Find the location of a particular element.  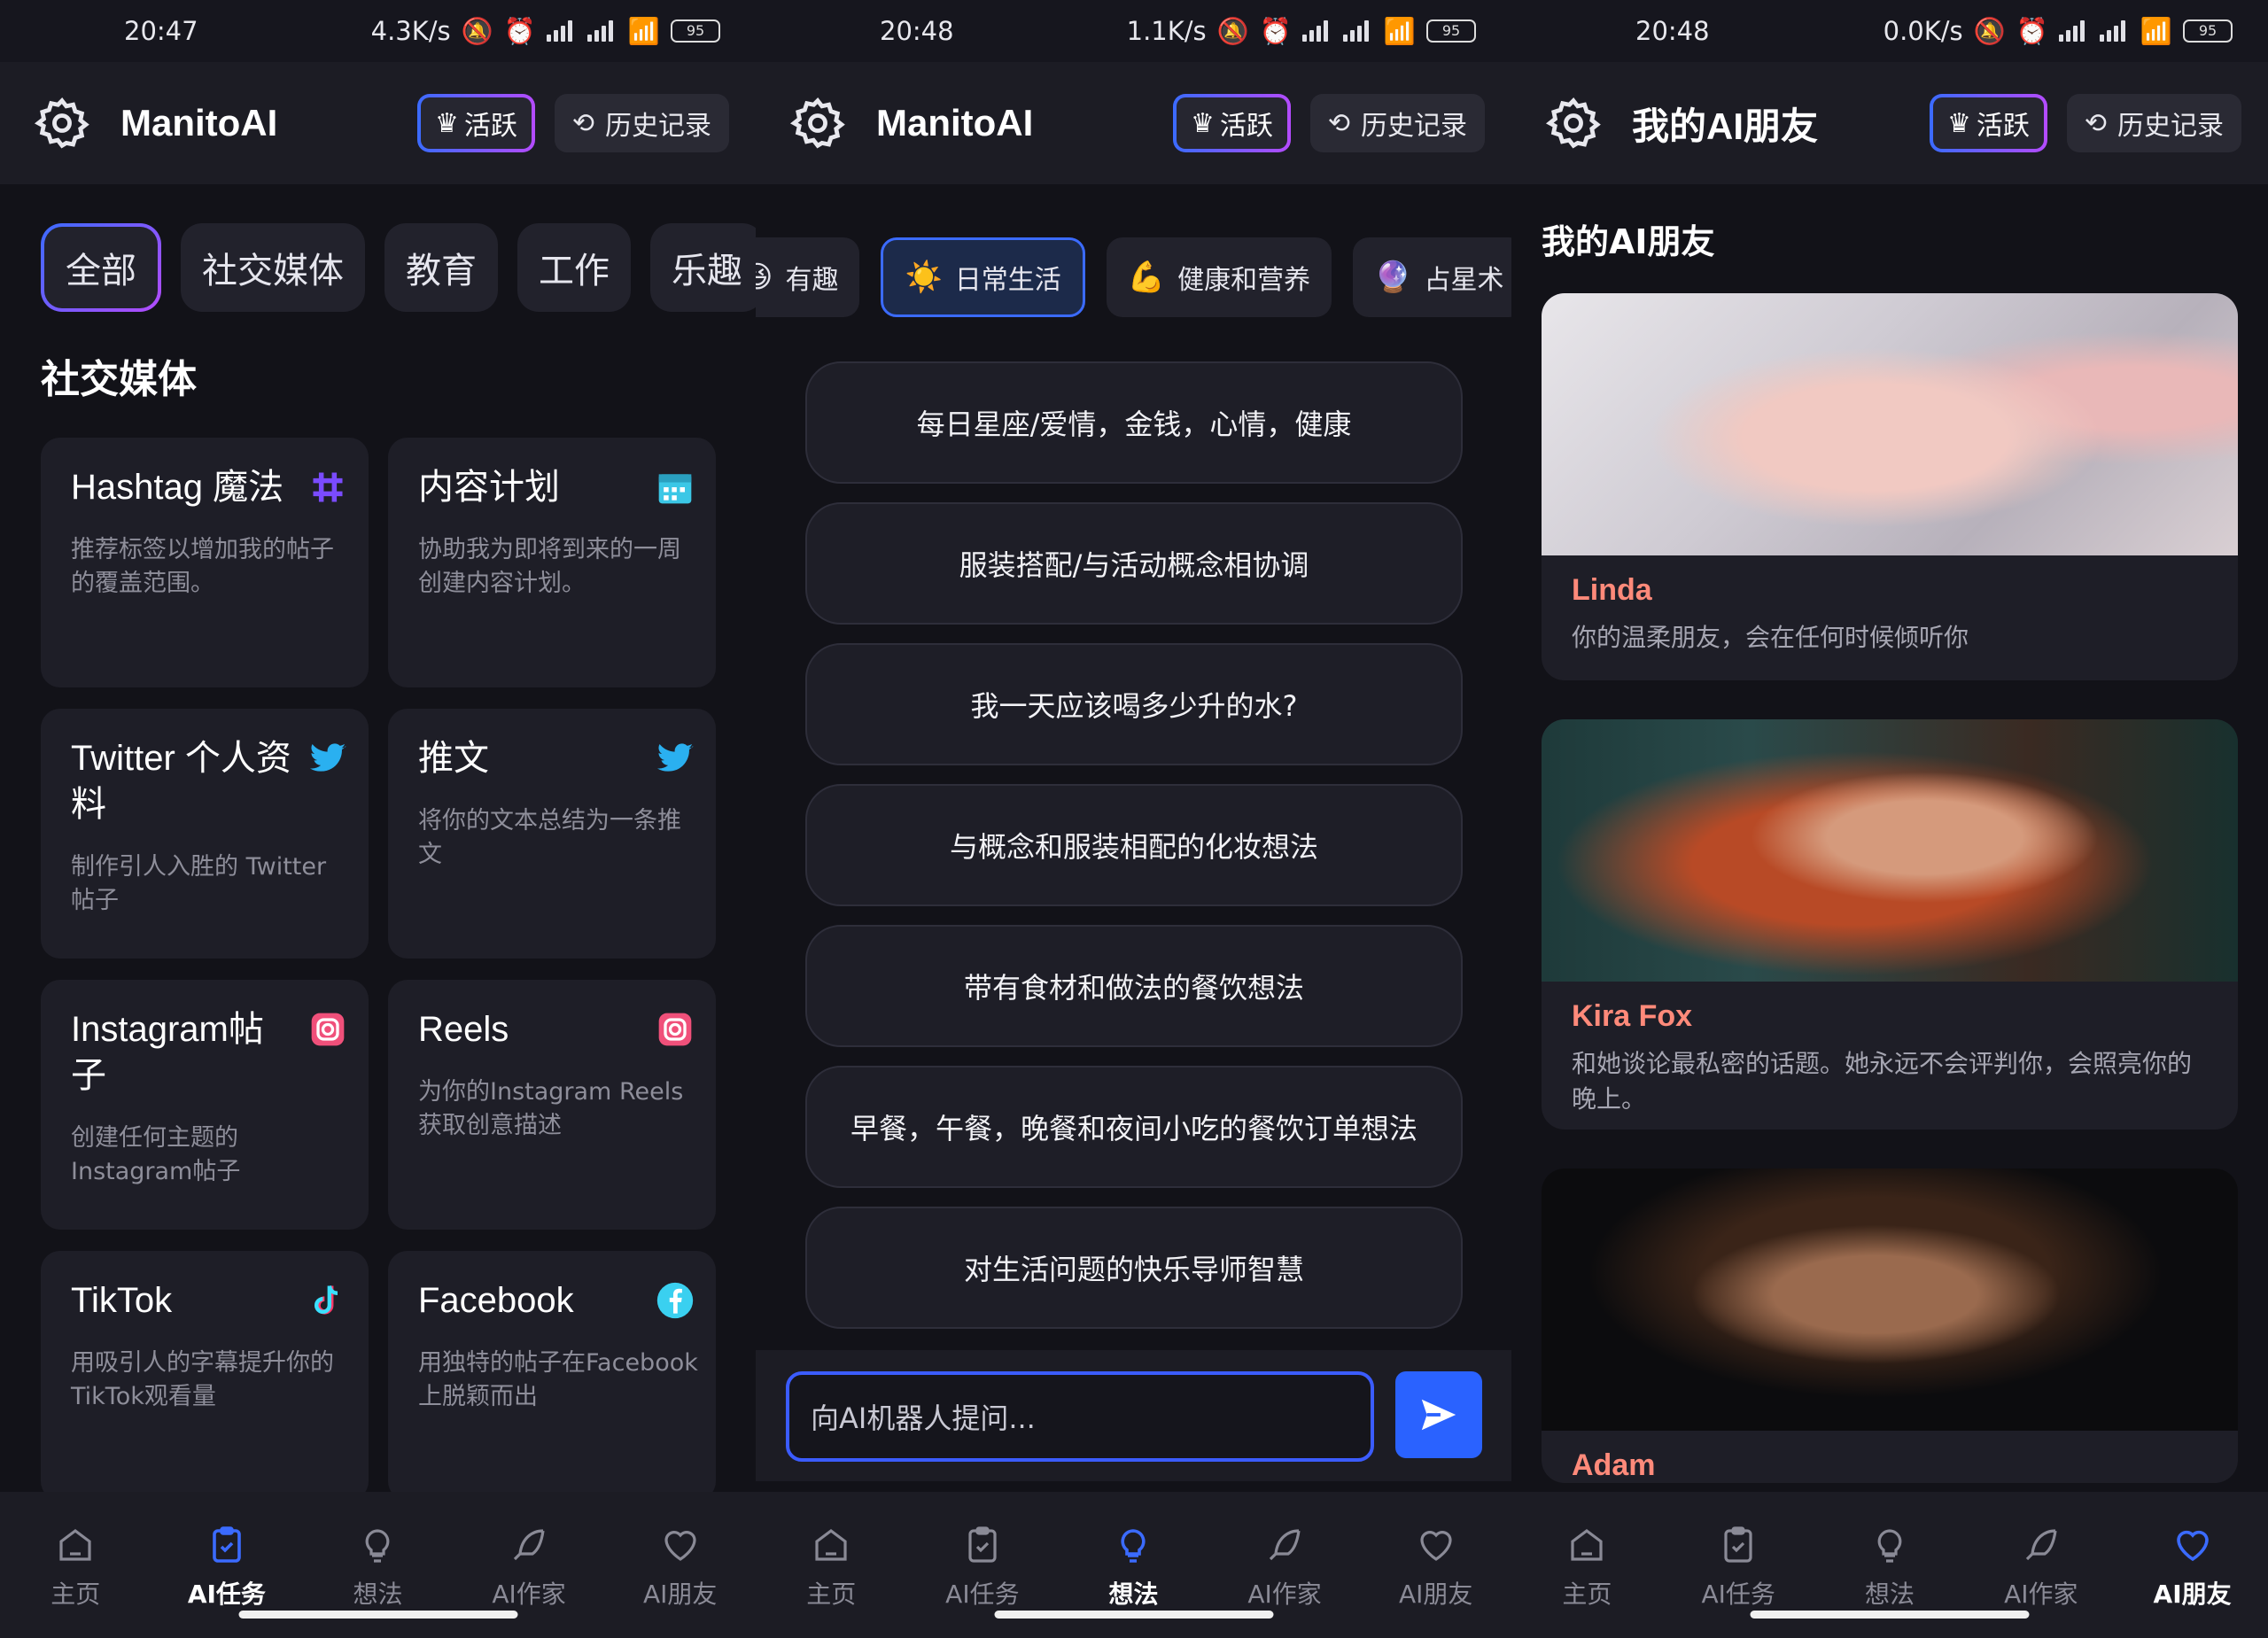

idea-category-chips: 😆 有趣 ☀️ 日常生活 💪 健康和营养 🔮 占星术 is located at coordinates (1133, 250).